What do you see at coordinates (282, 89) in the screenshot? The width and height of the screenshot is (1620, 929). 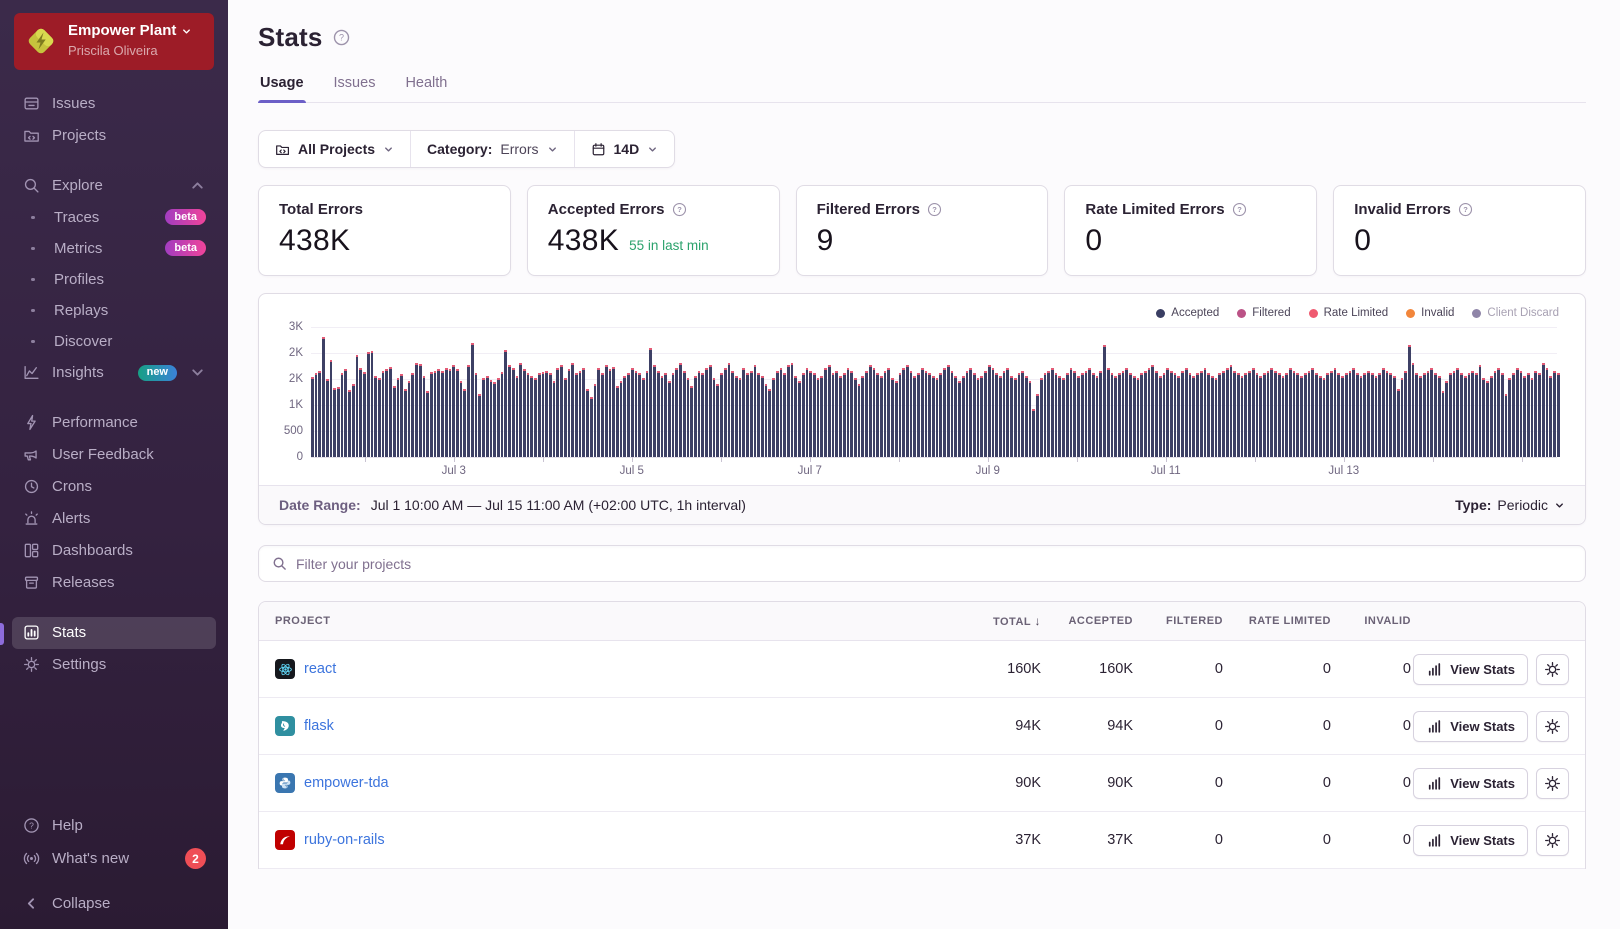 I see `tab-usage: Usage` at bounding box center [282, 89].